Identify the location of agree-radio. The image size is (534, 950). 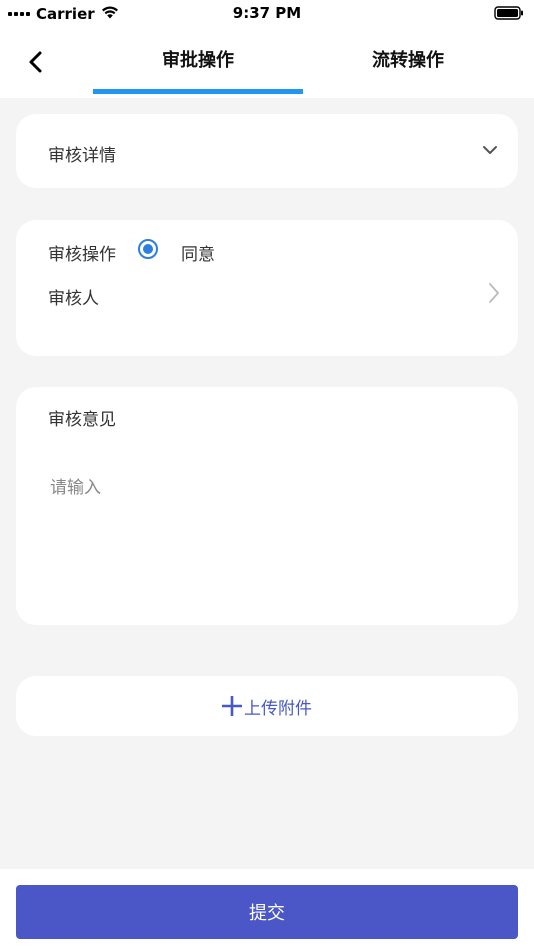
(148, 249).